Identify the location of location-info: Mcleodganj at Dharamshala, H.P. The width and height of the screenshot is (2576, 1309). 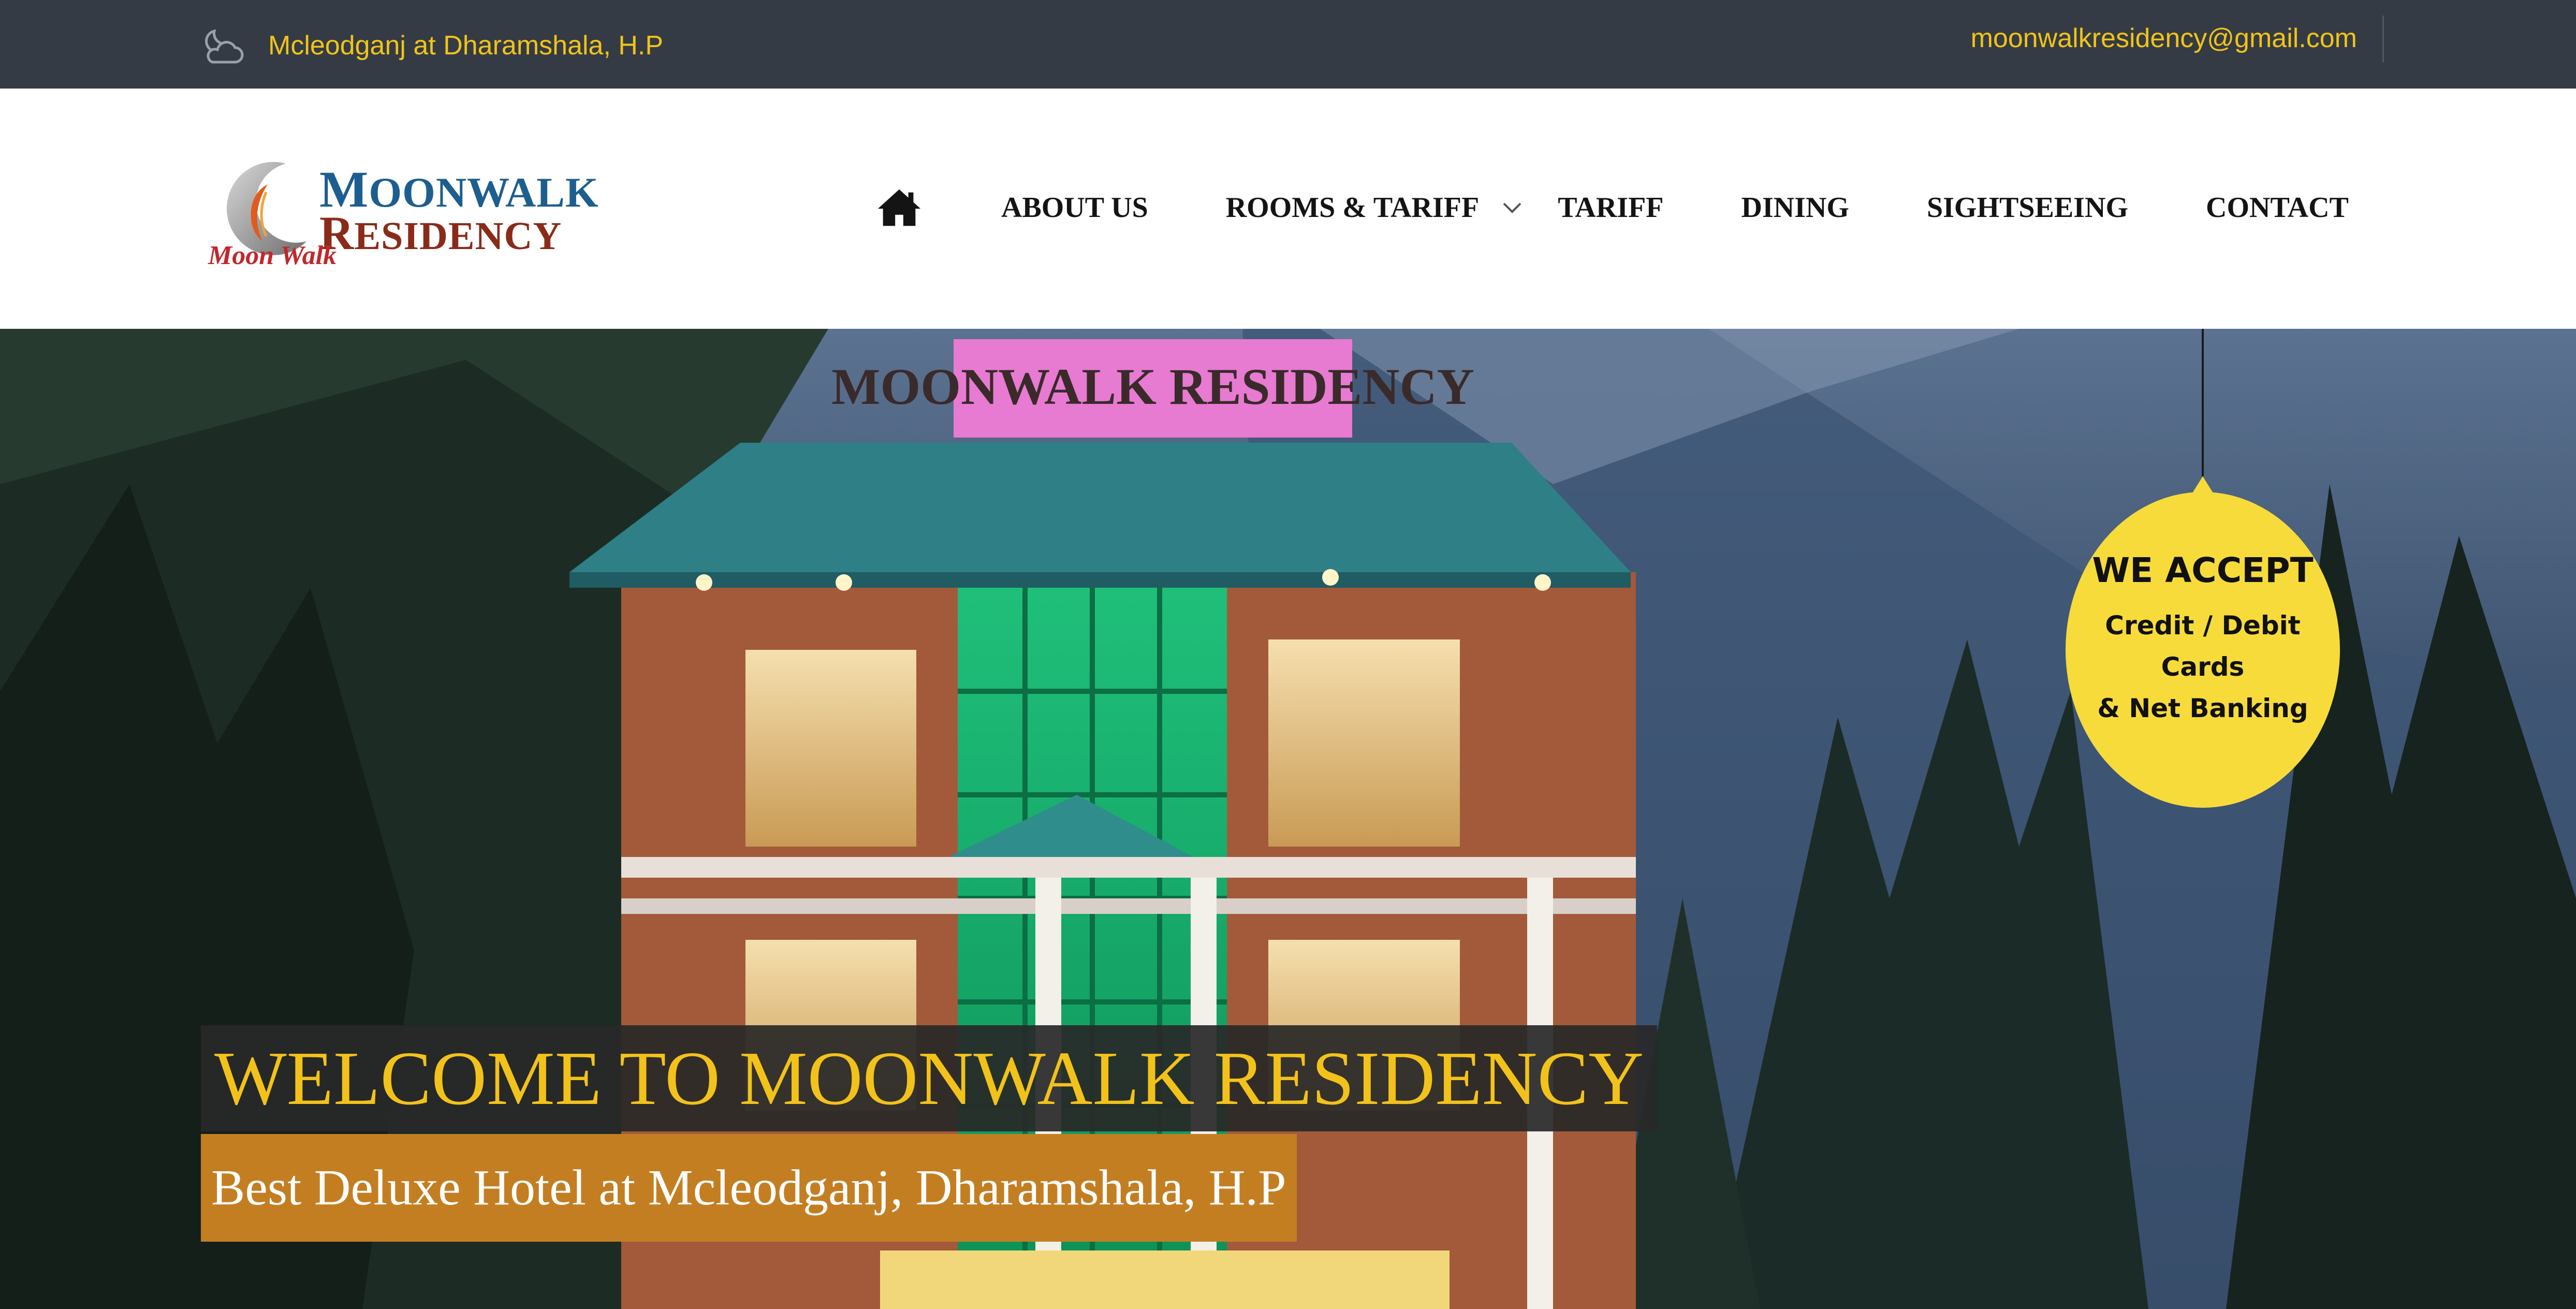
(432, 46).